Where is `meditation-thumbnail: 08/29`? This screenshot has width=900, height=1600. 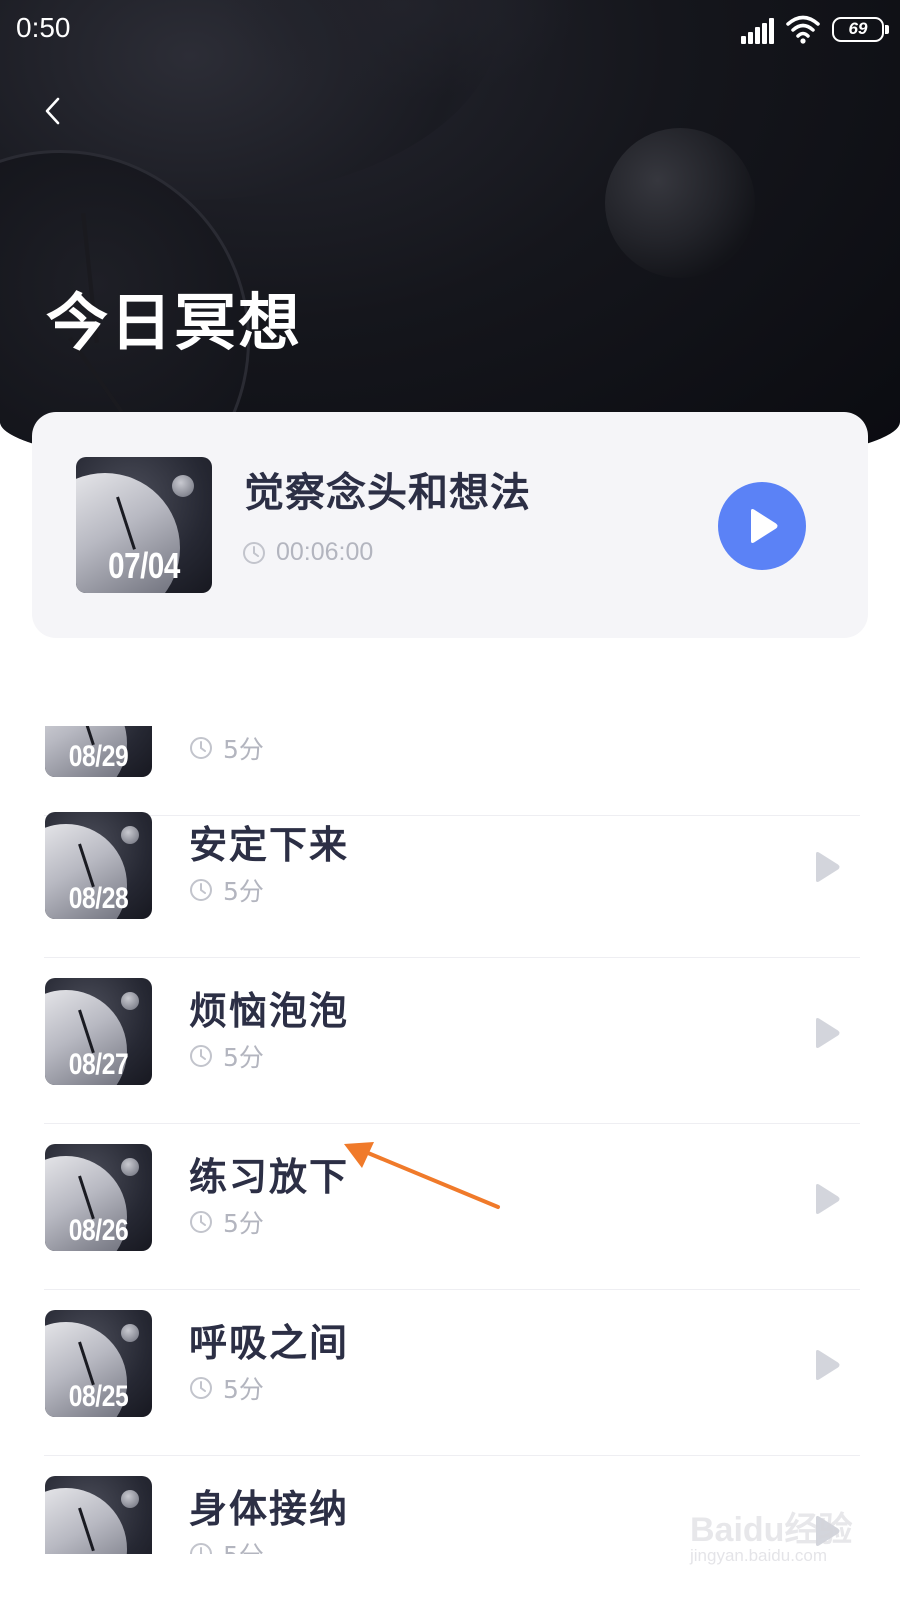 meditation-thumbnail: 08/29 is located at coordinates (98, 751).